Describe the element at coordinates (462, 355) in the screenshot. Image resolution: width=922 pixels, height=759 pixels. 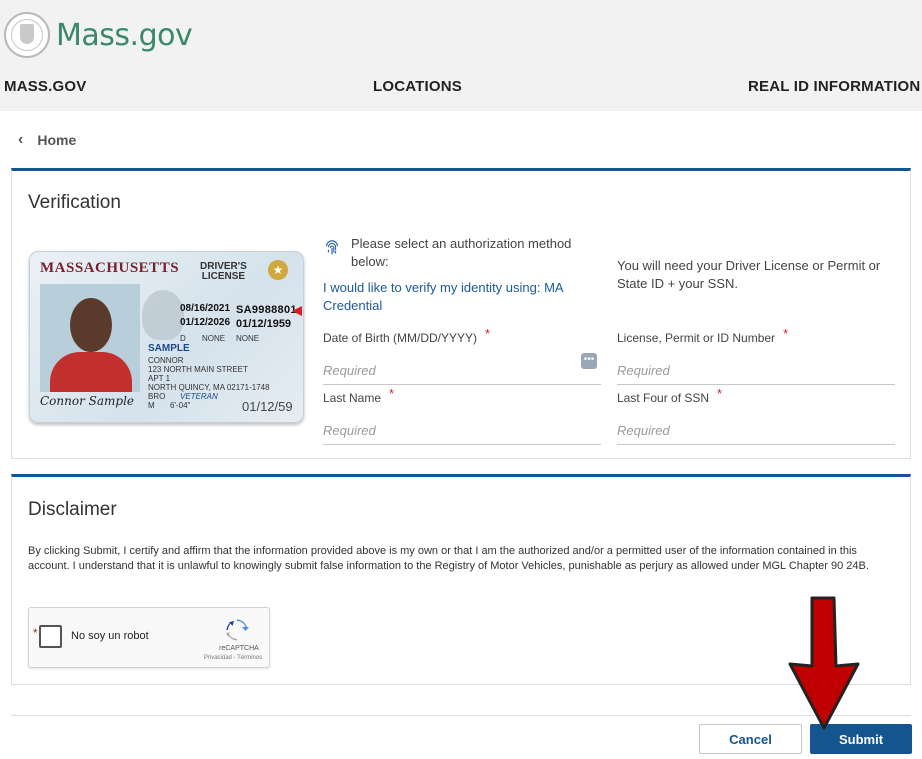
I see `dob-field: Date of Birth (MM/DD/YYYY) * •••` at that location.